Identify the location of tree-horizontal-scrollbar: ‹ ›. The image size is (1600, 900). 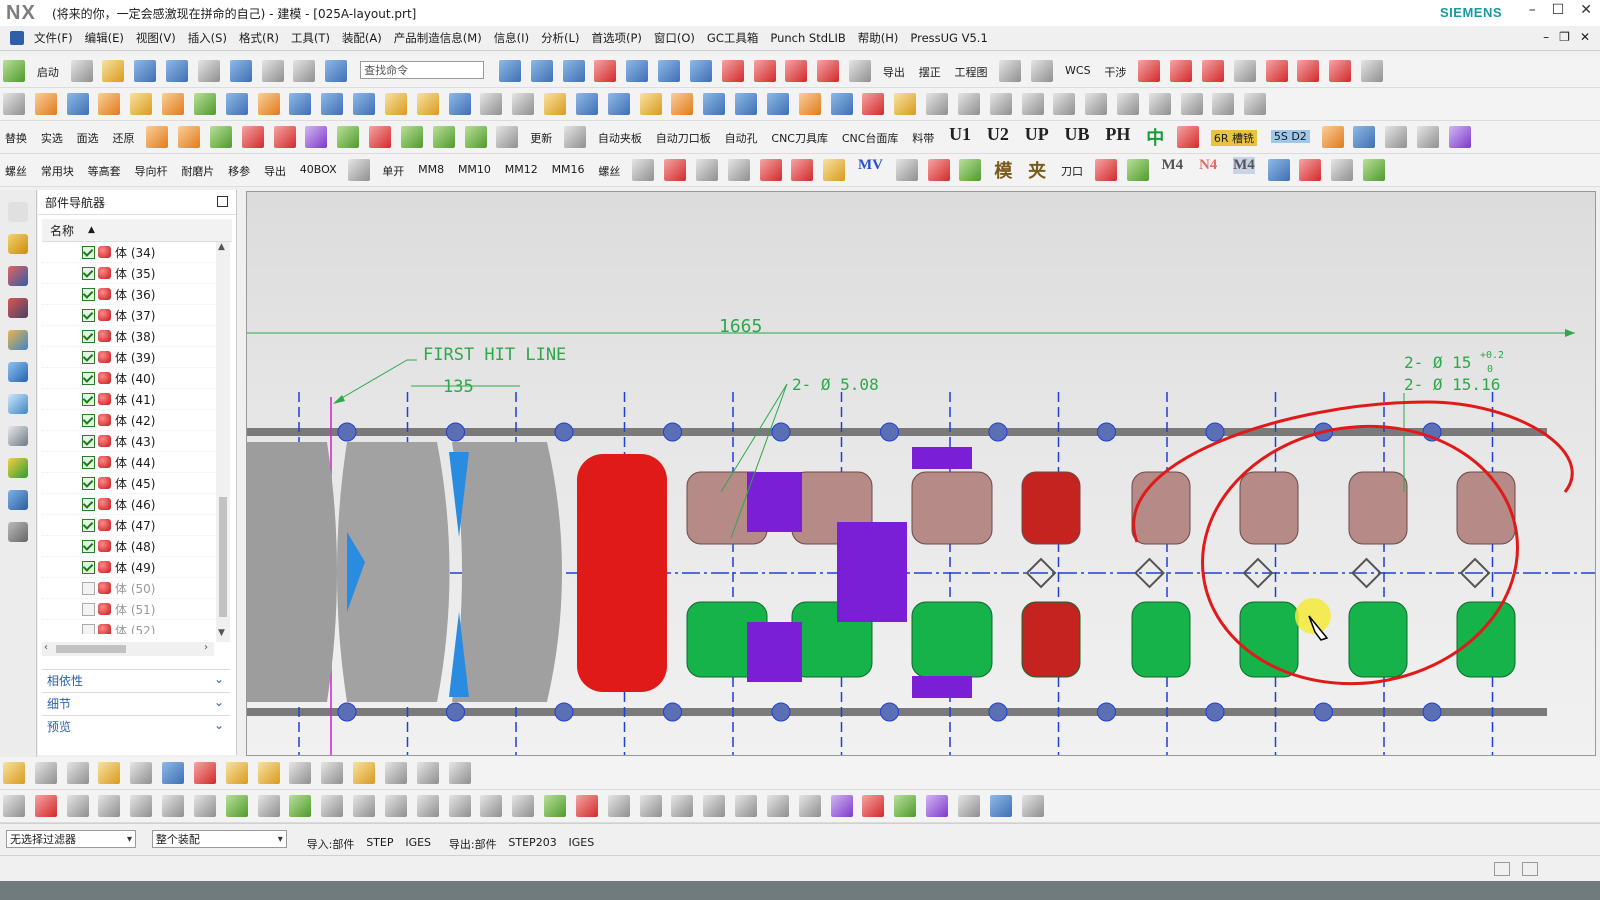
(128, 649).